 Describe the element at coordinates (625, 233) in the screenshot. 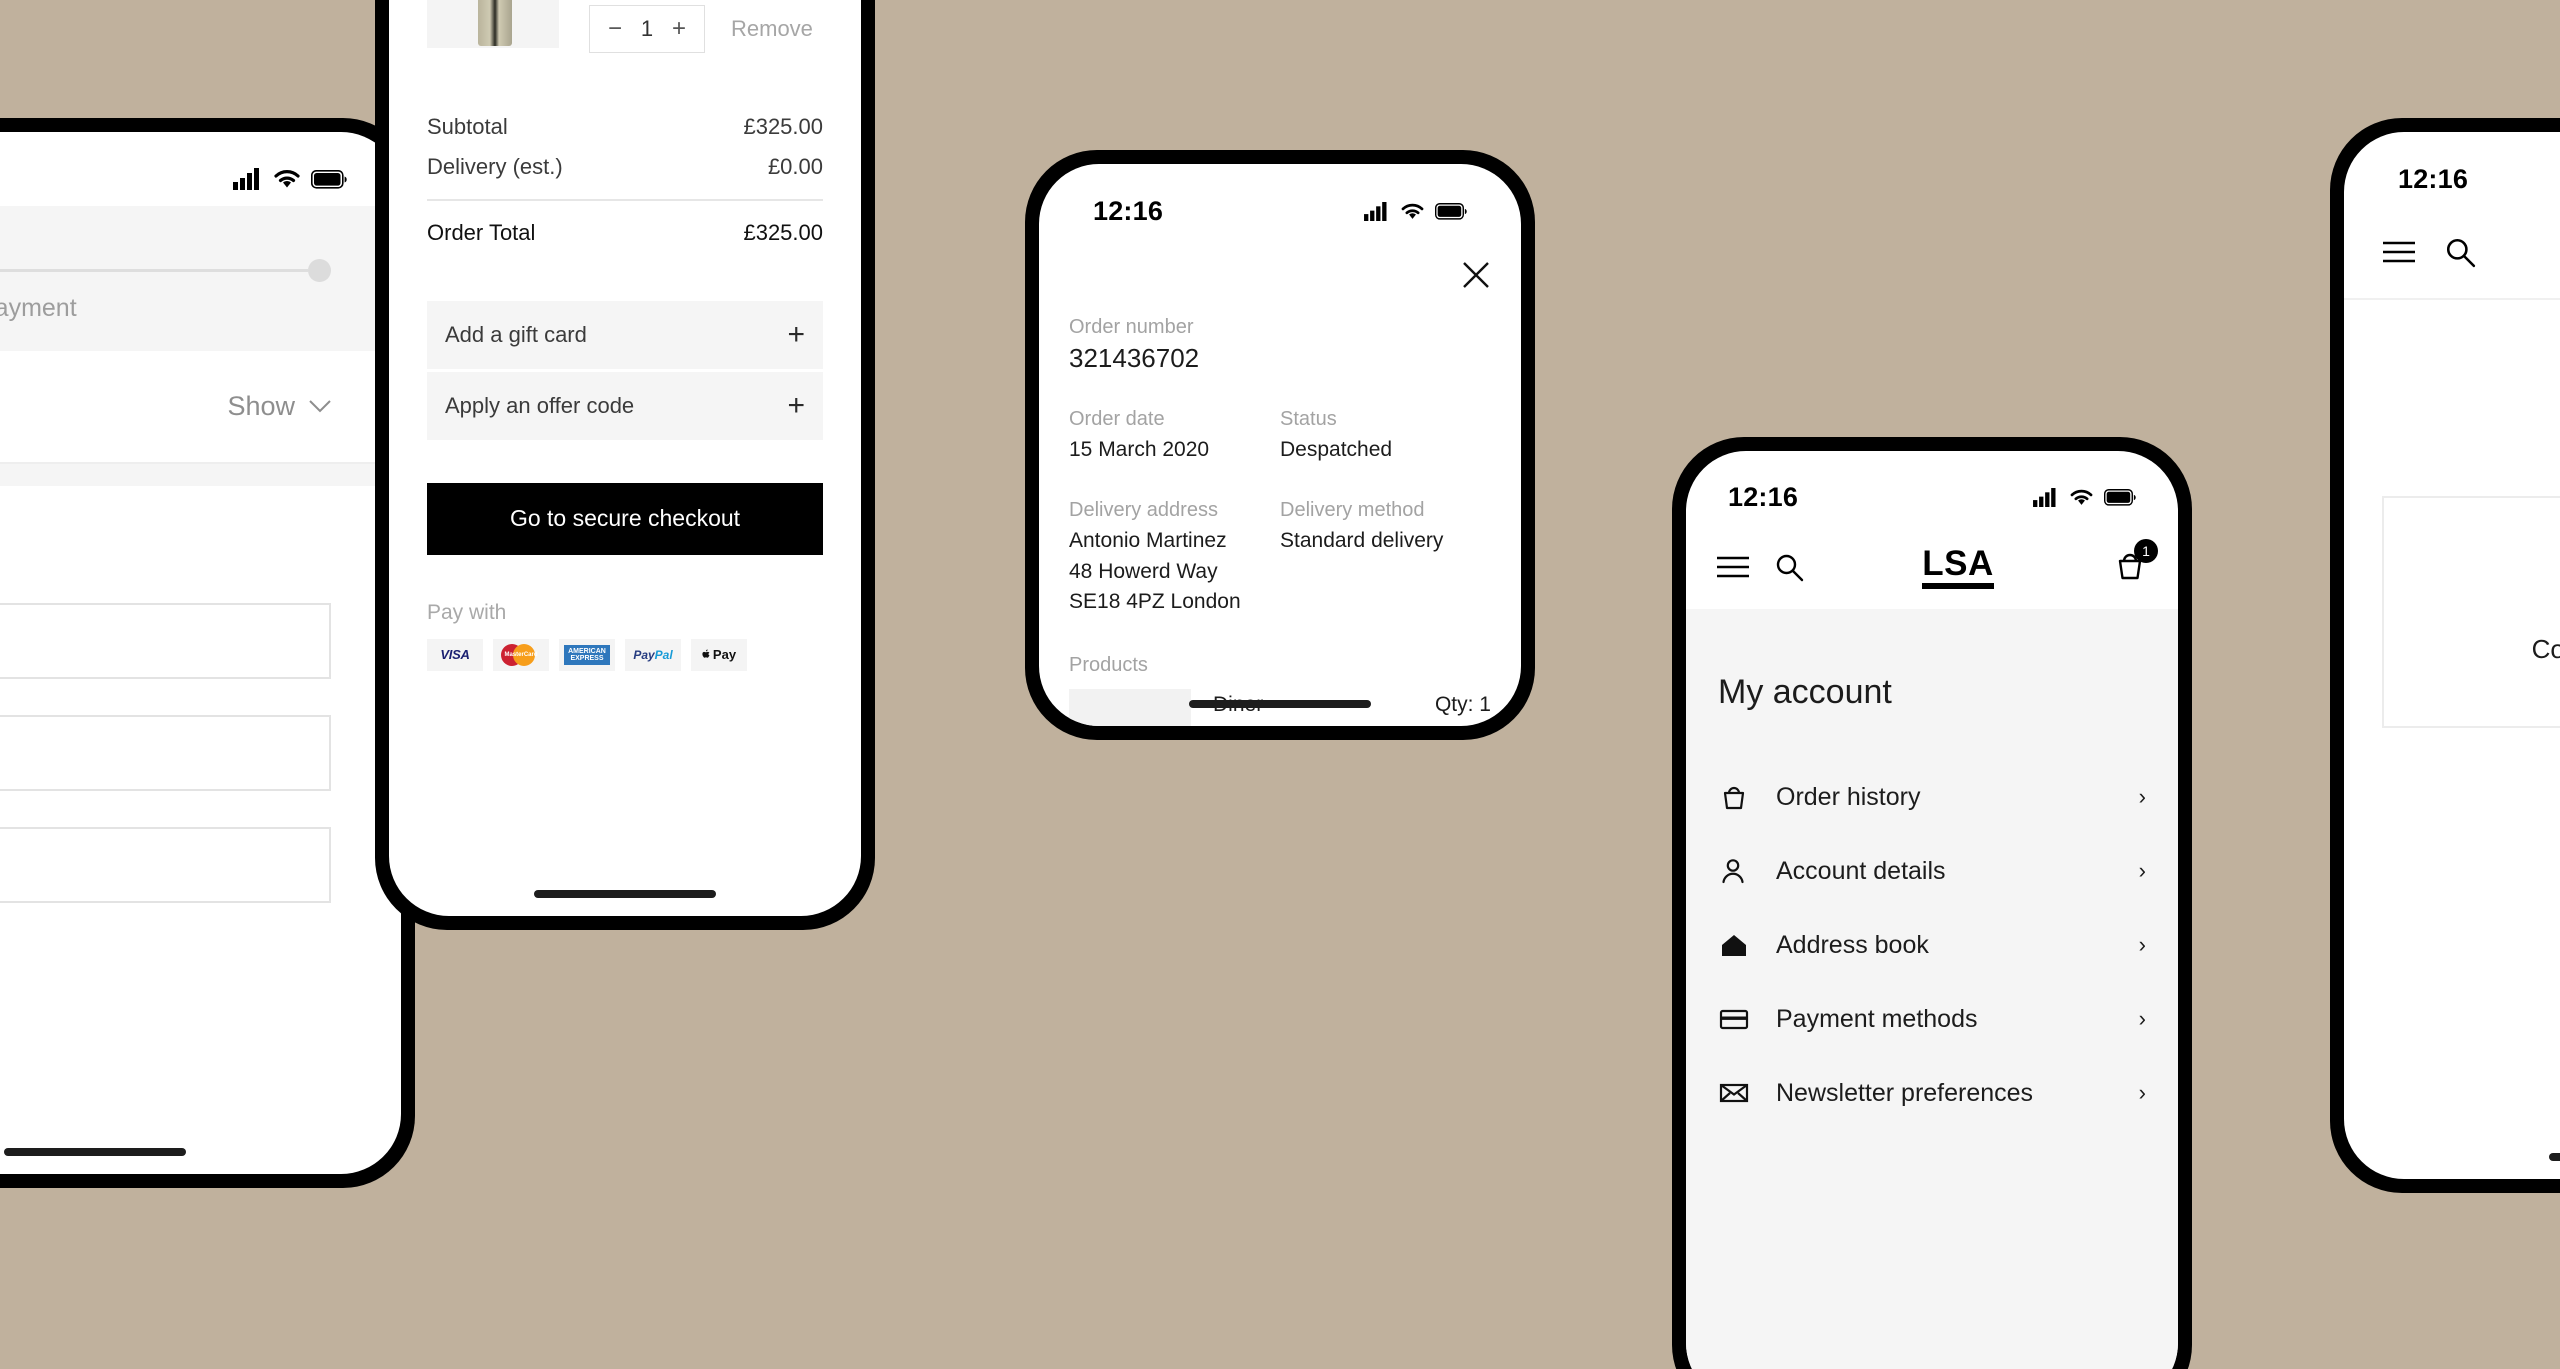

I see `totals-row-order-total: Order Total £325.00` at that location.